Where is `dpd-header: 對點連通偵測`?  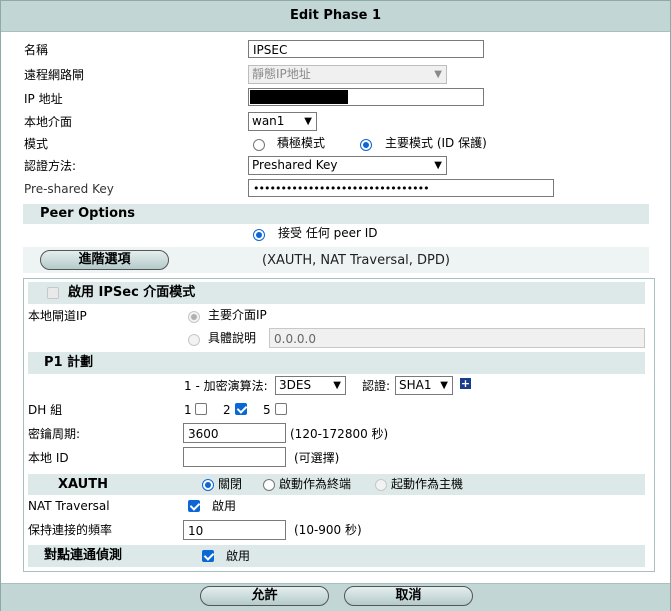
dpd-header: 對點連通偵測 is located at coordinates (83, 555).